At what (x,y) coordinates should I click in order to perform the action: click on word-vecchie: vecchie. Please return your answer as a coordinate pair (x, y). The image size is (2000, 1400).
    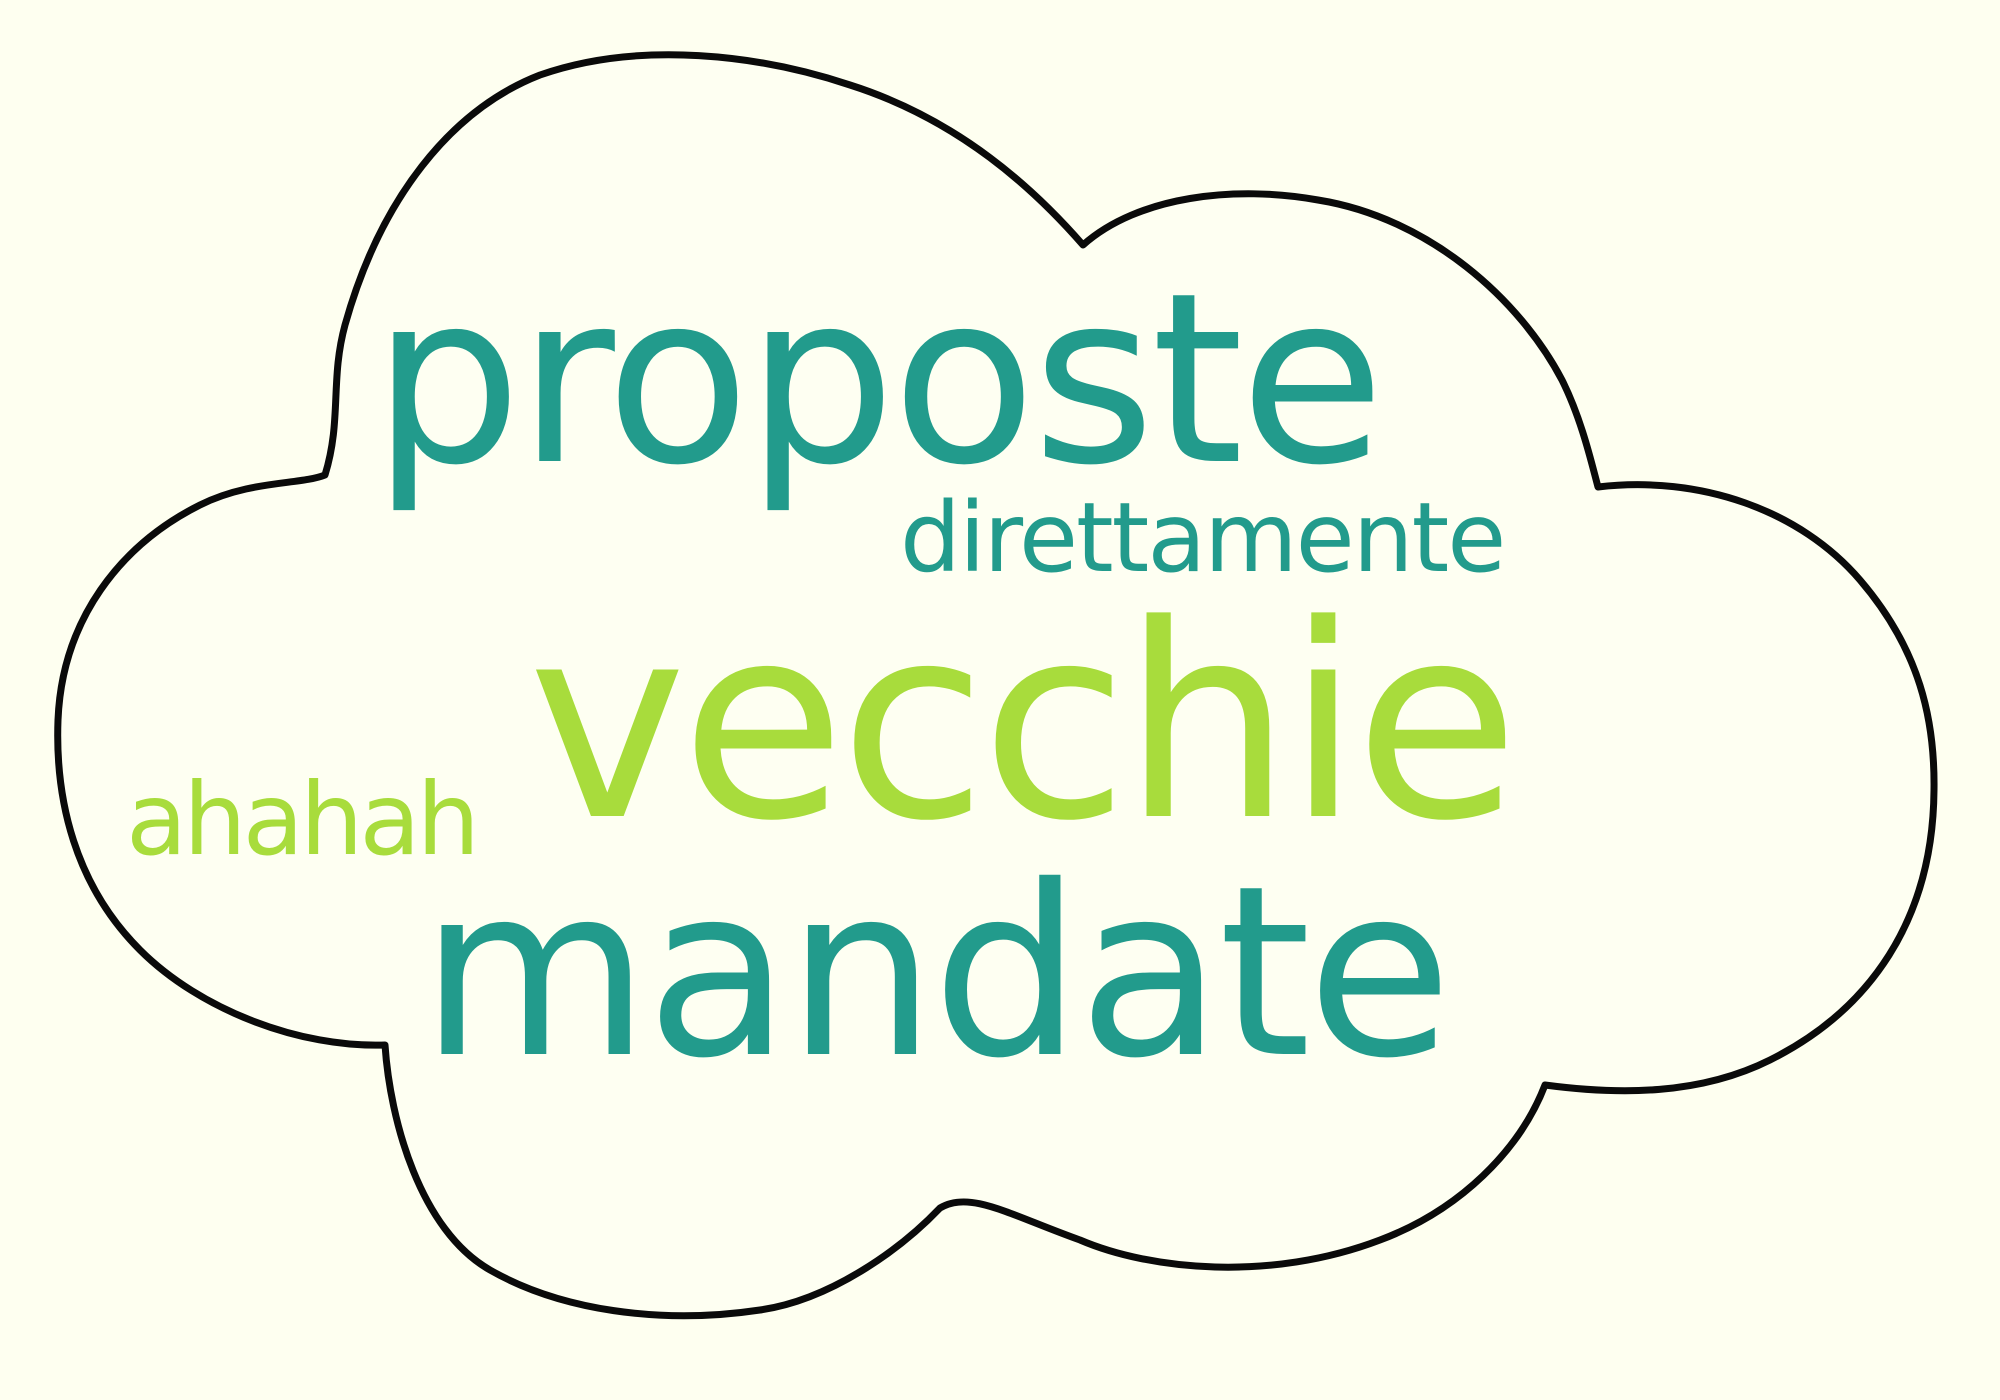
    Looking at the image, I should click on (1023, 724).